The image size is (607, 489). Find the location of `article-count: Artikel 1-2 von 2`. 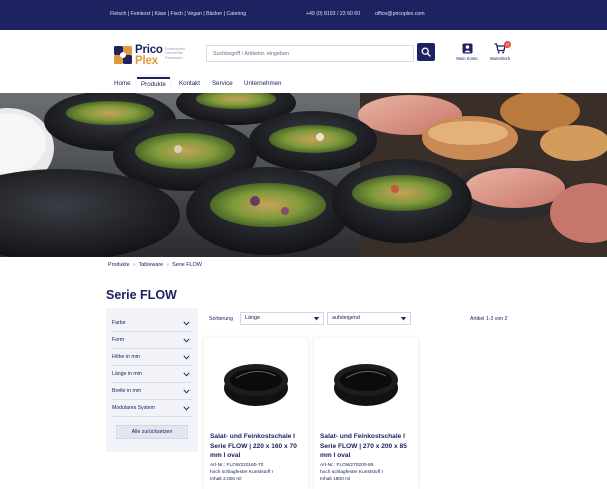

article-count: Artikel 1-2 von 2 is located at coordinates (489, 319).